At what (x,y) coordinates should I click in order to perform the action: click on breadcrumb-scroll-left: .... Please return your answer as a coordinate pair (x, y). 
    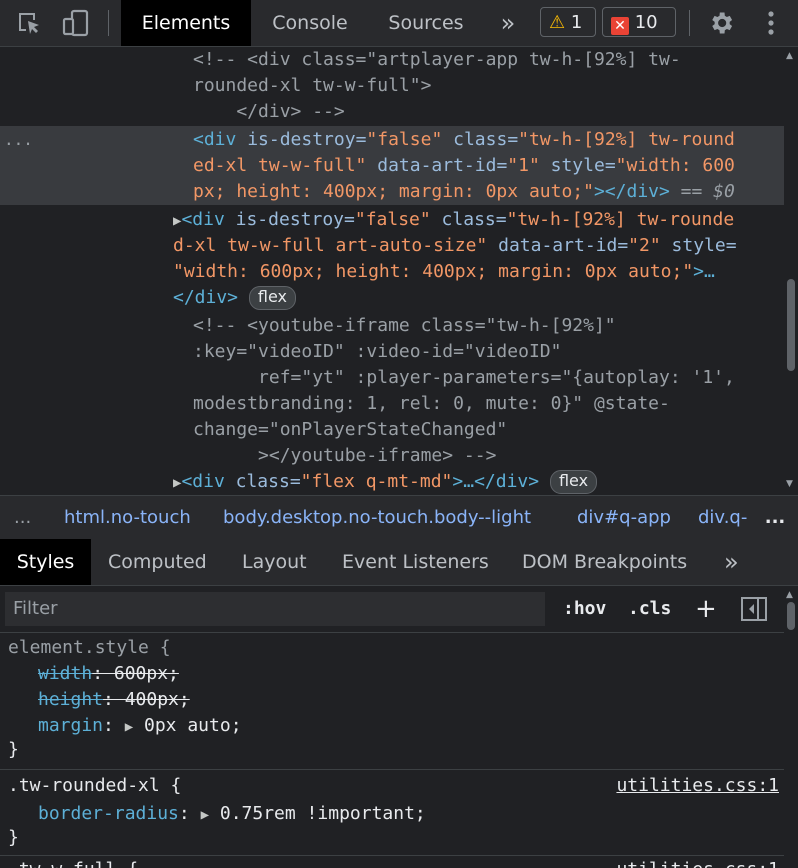
    Looking at the image, I should click on (22, 517).